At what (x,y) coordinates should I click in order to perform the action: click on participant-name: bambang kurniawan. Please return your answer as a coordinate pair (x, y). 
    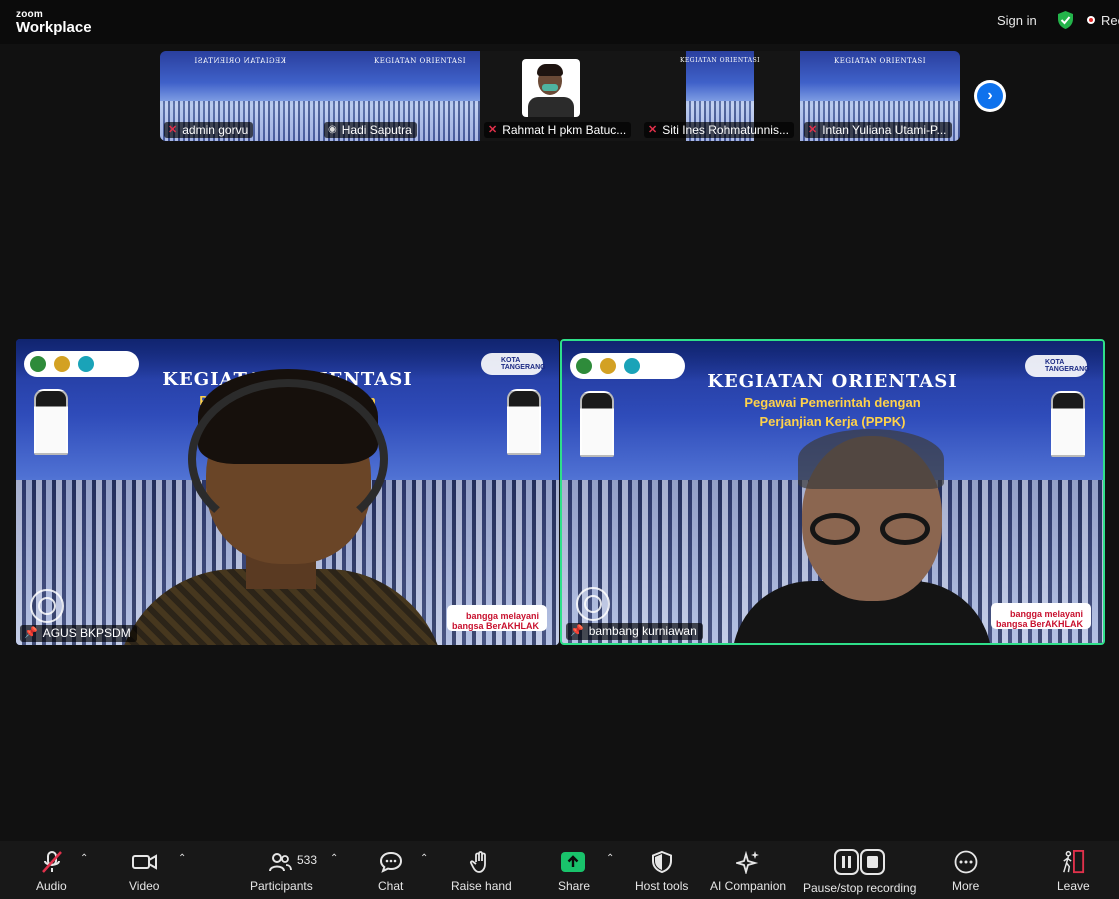
    Looking at the image, I should click on (642, 631).